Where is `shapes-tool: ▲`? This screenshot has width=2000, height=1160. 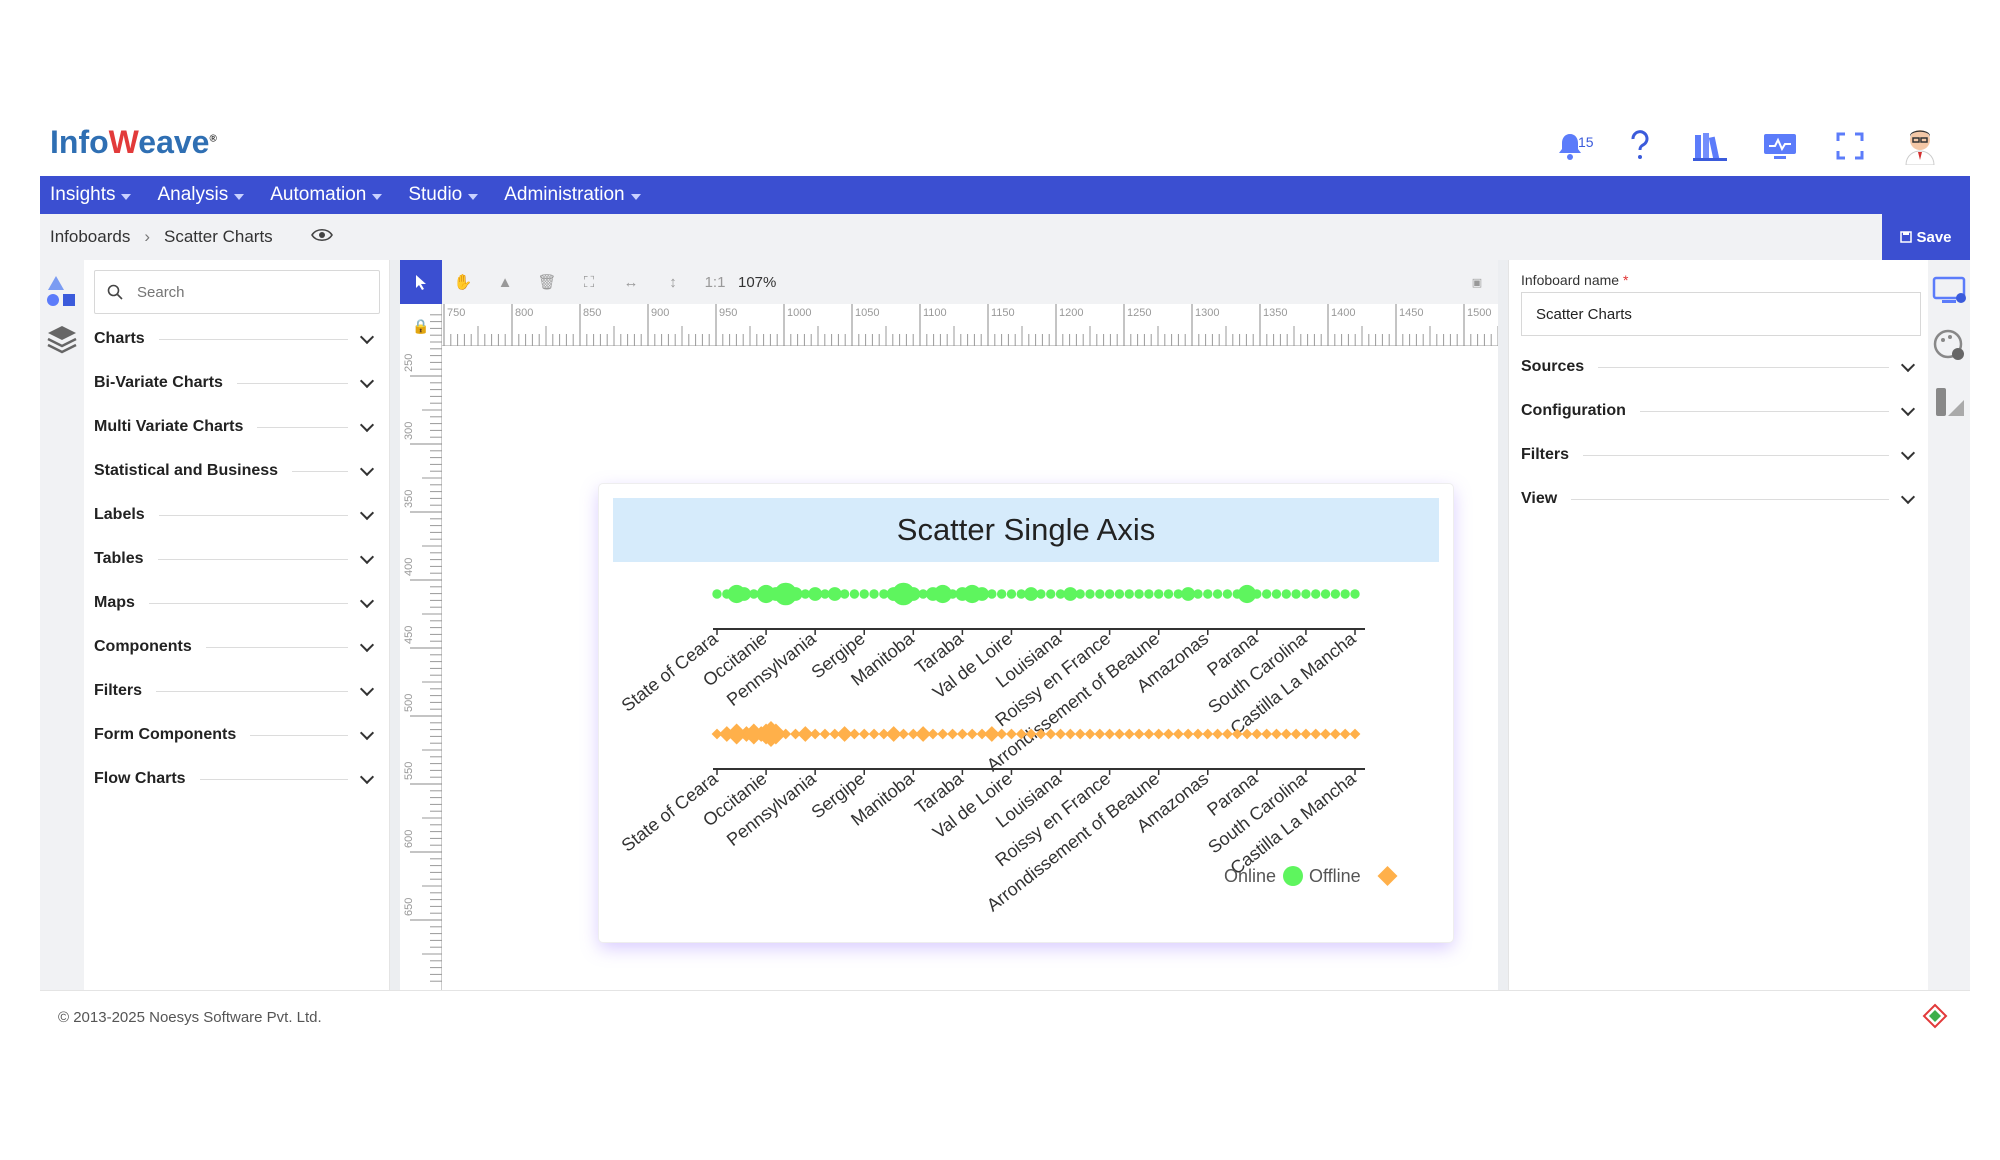
shapes-tool: ▲ is located at coordinates (505, 282).